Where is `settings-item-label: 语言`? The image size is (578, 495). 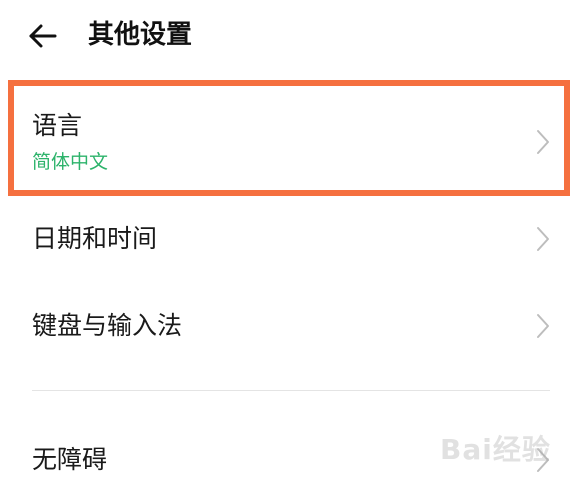
settings-item-label: 语言 is located at coordinates (57, 125).